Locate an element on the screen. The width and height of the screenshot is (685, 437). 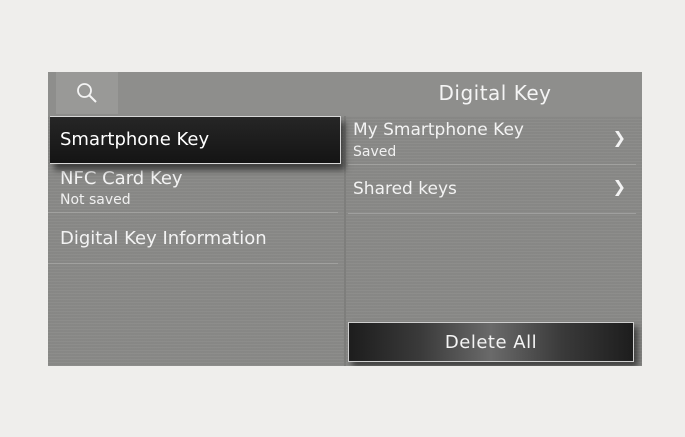
menu-item-digital-key-information: Digital Key Information is located at coordinates (193, 238).